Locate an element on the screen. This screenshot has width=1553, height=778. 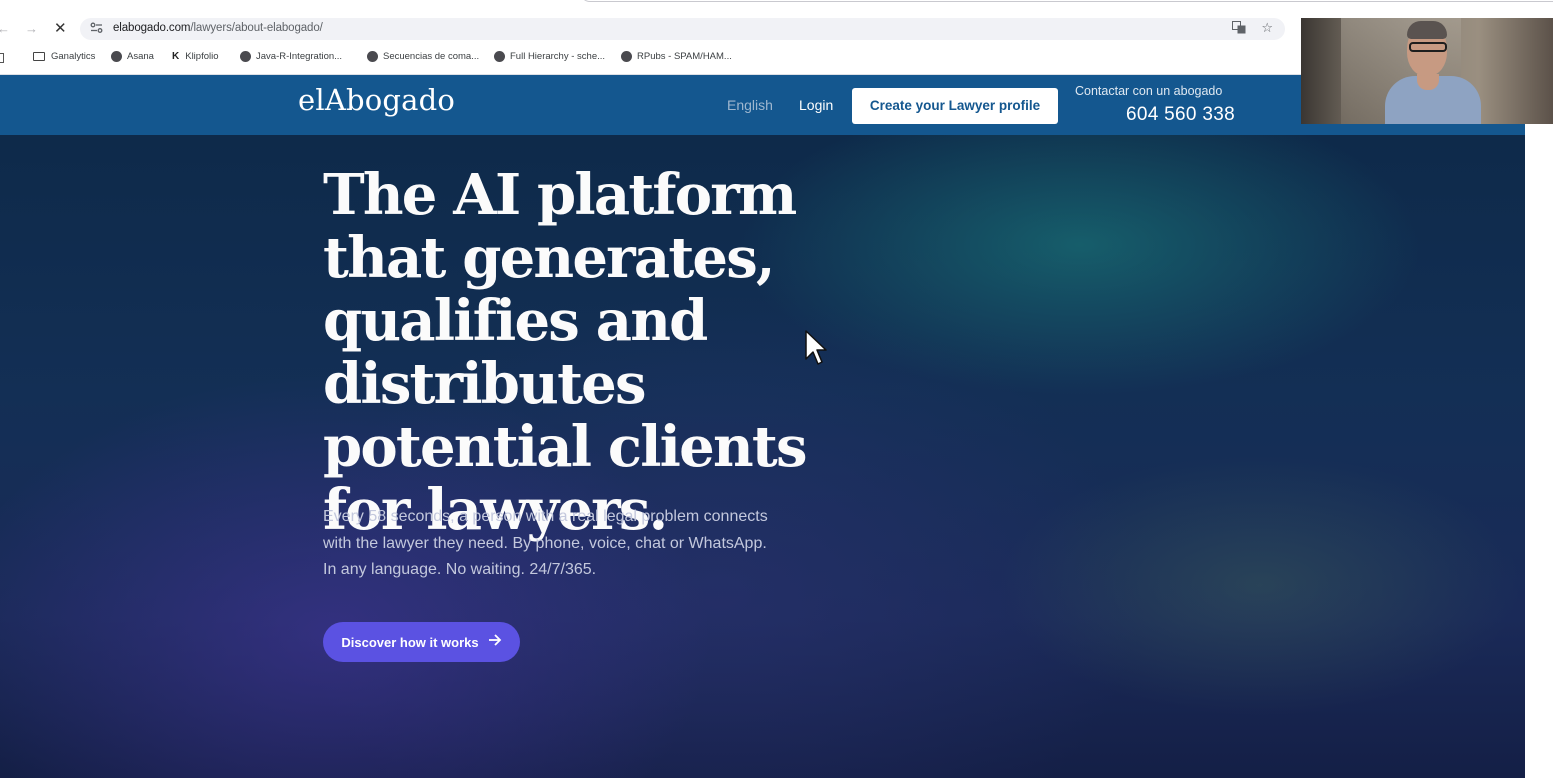
create-profile-button: Create your Lawyer profile is located at coordinates (955, 106).